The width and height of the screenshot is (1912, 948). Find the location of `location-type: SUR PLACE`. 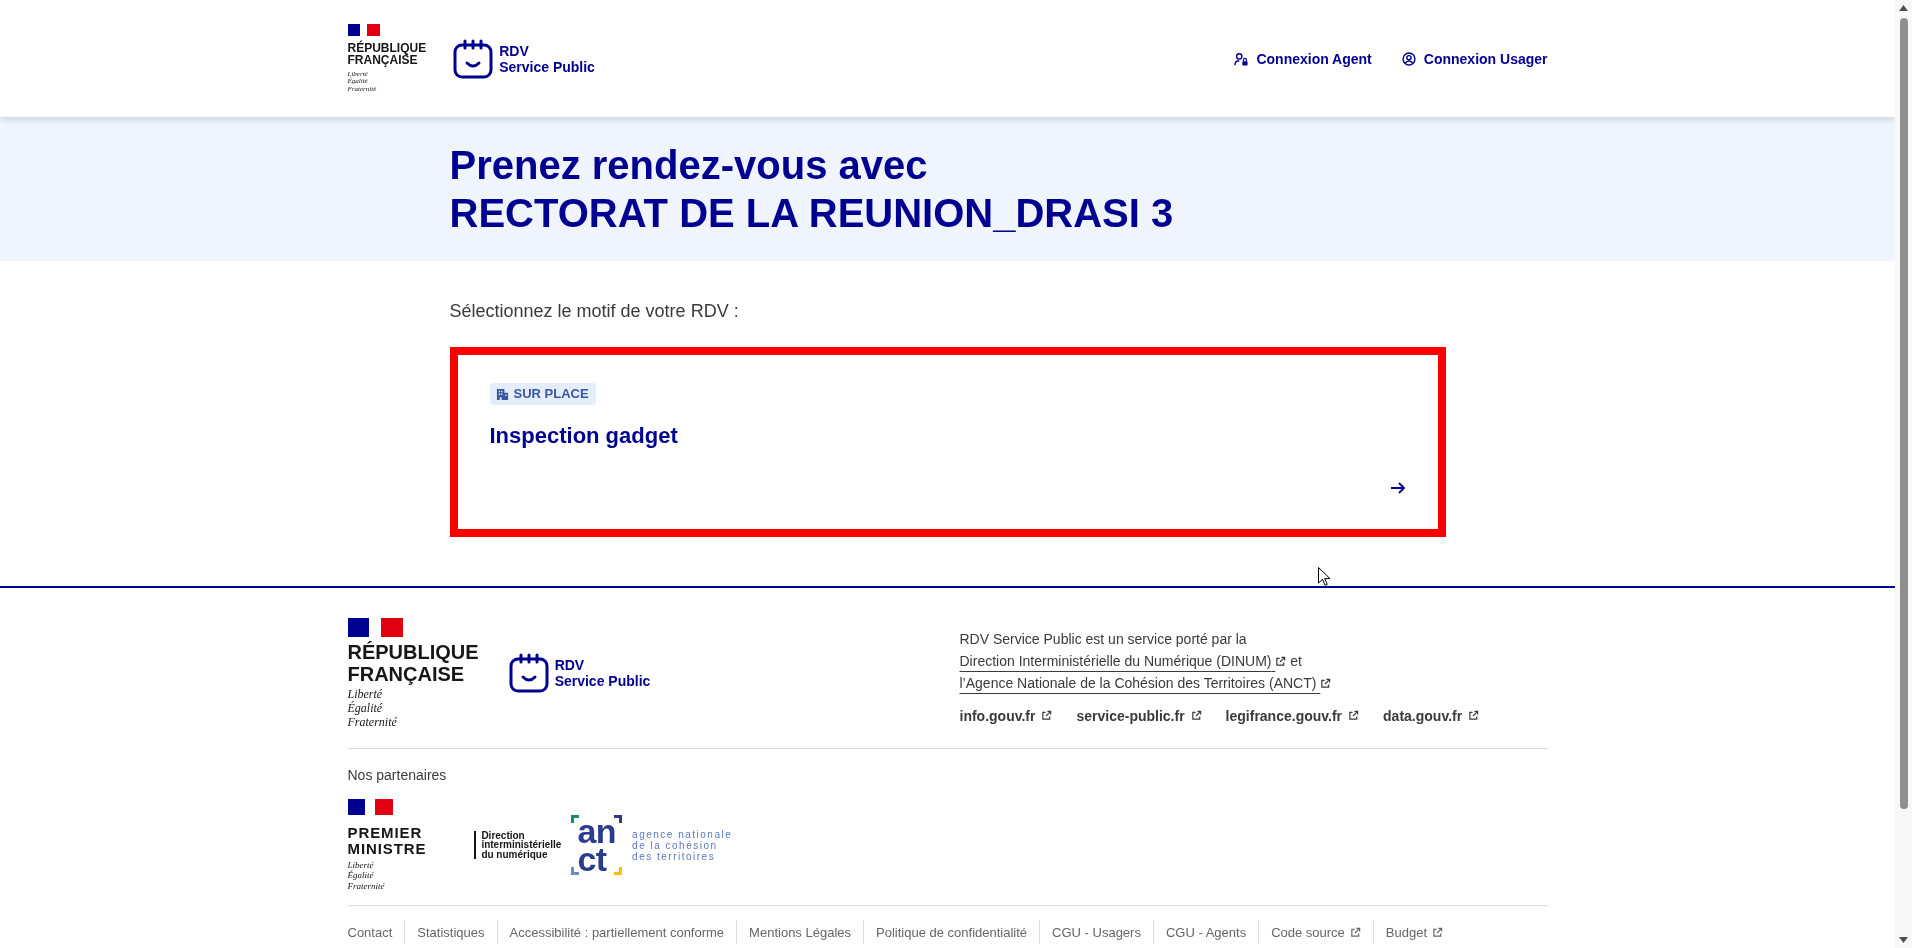

location-type: SUR PLACE is located at coordinates (551, 394).